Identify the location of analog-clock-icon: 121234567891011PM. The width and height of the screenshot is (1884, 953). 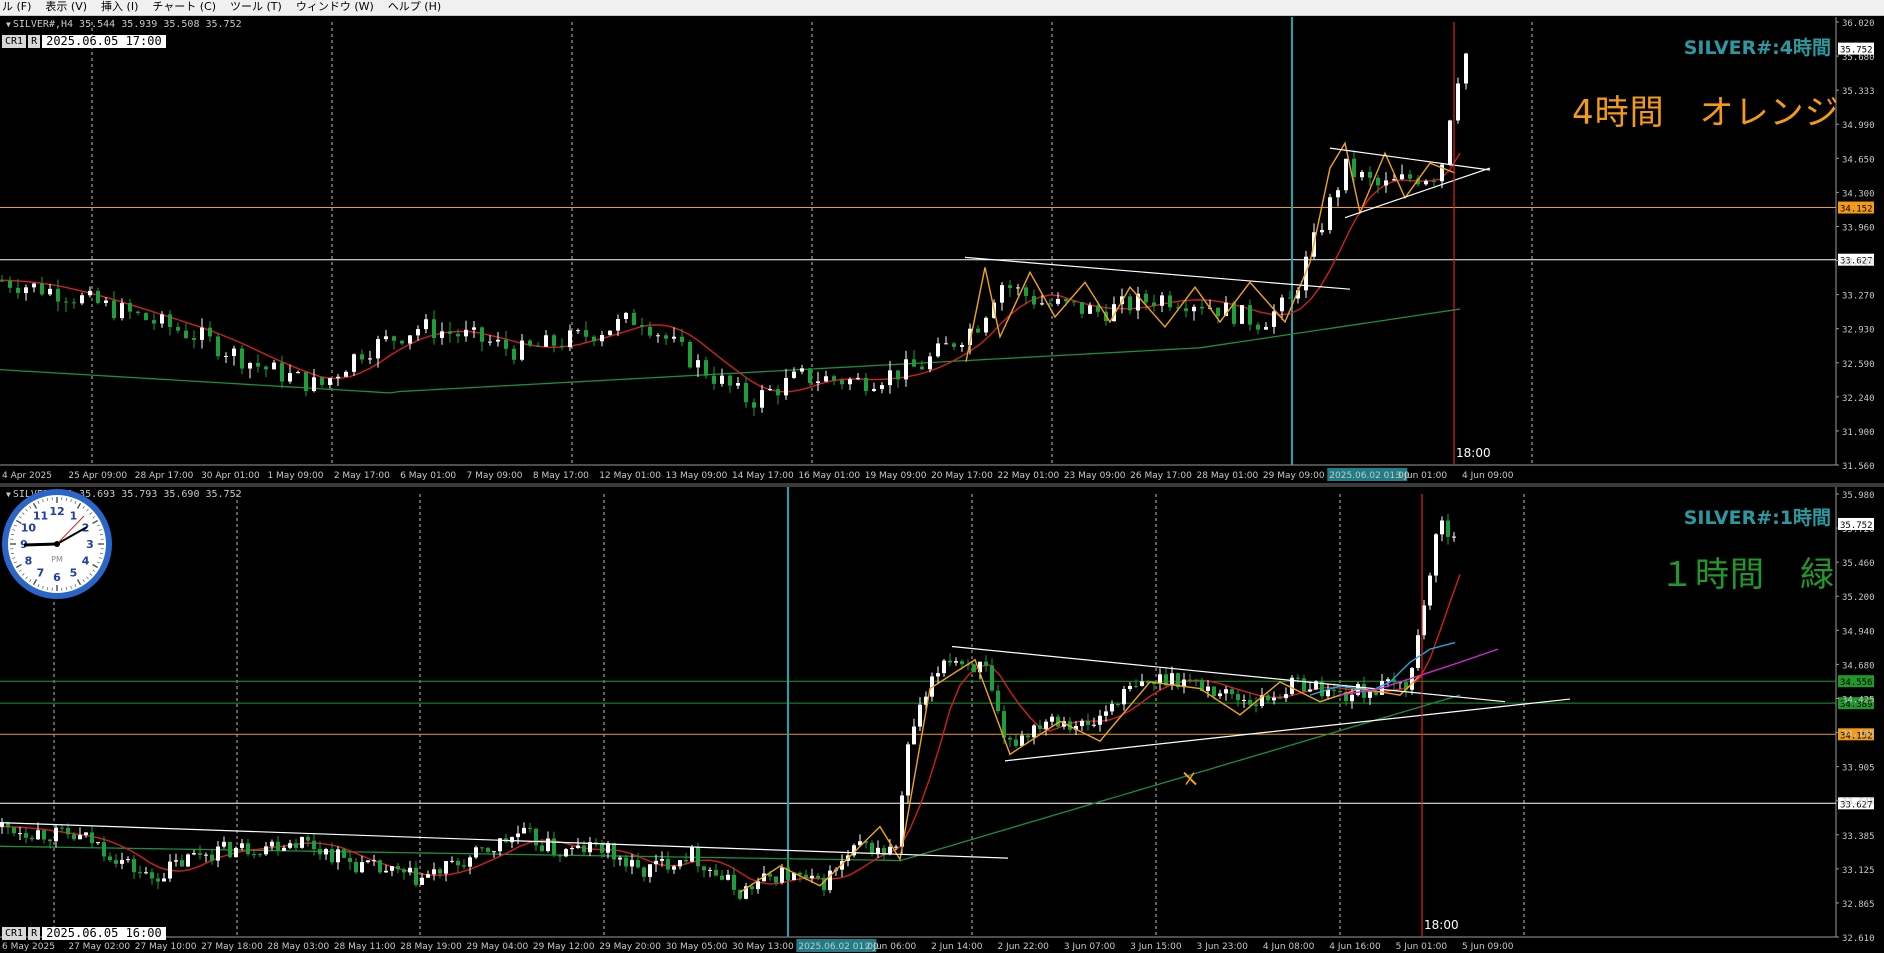
(57, 544).